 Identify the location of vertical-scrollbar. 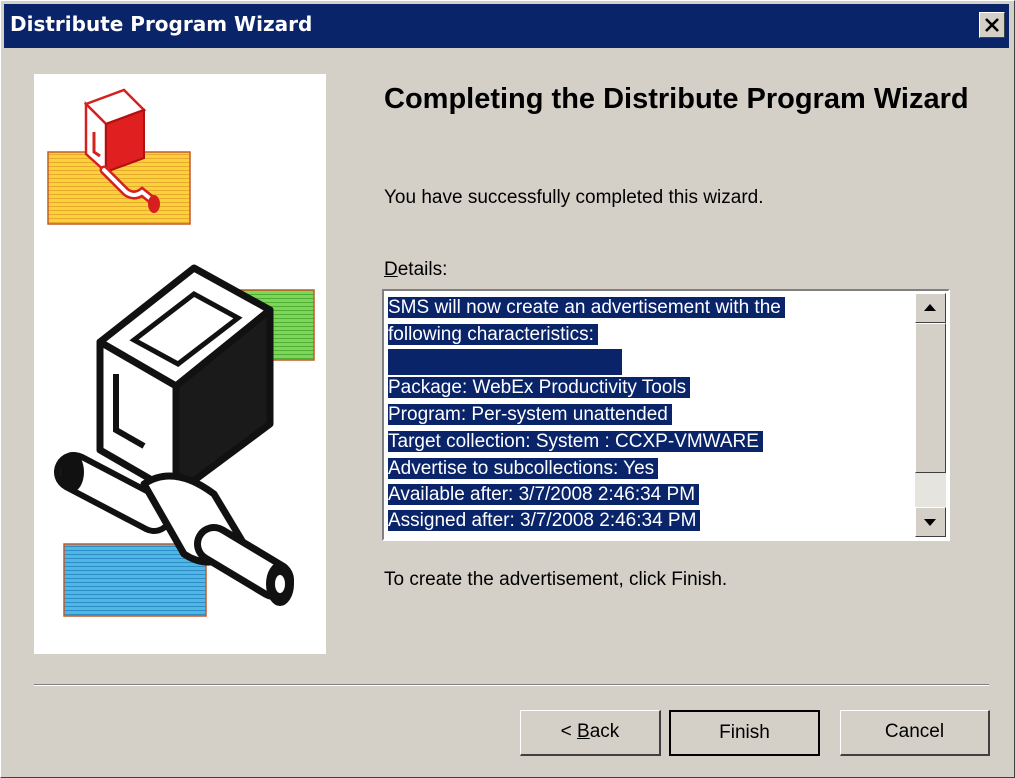
(930, 415).